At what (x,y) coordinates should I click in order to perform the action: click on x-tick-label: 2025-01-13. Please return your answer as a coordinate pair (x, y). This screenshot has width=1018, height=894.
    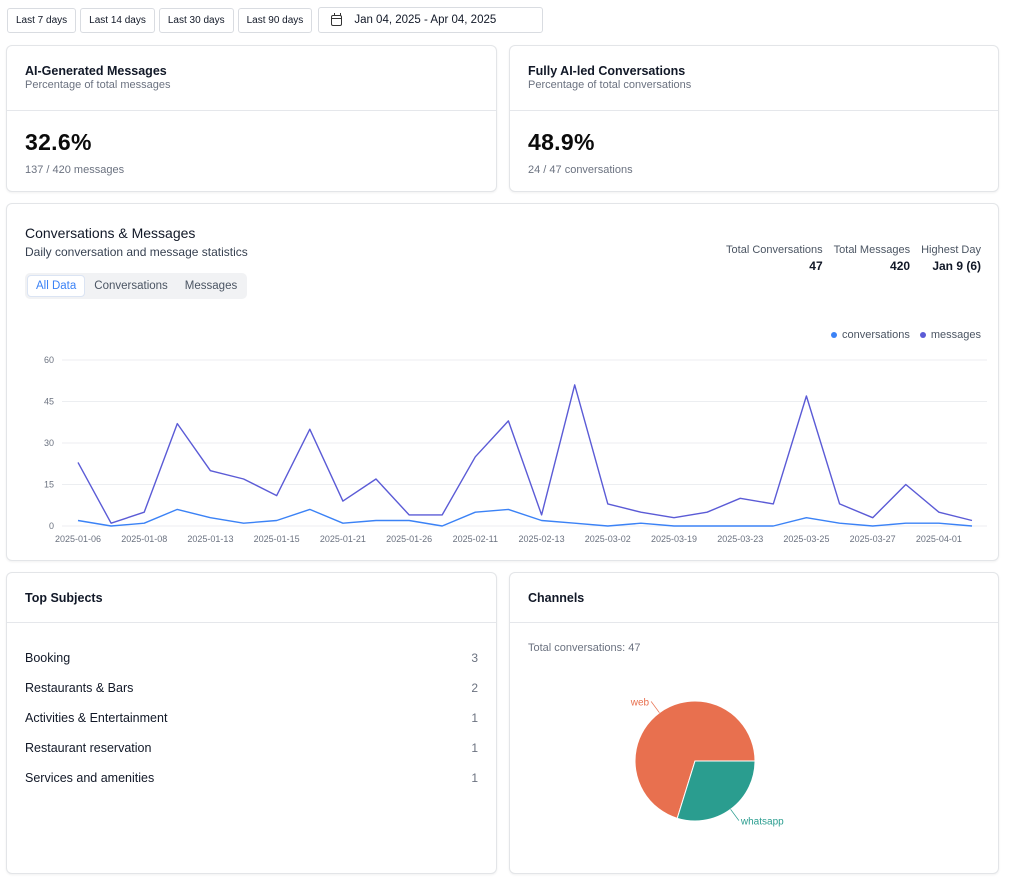
    Looking at the image, I should click on (210, 539).